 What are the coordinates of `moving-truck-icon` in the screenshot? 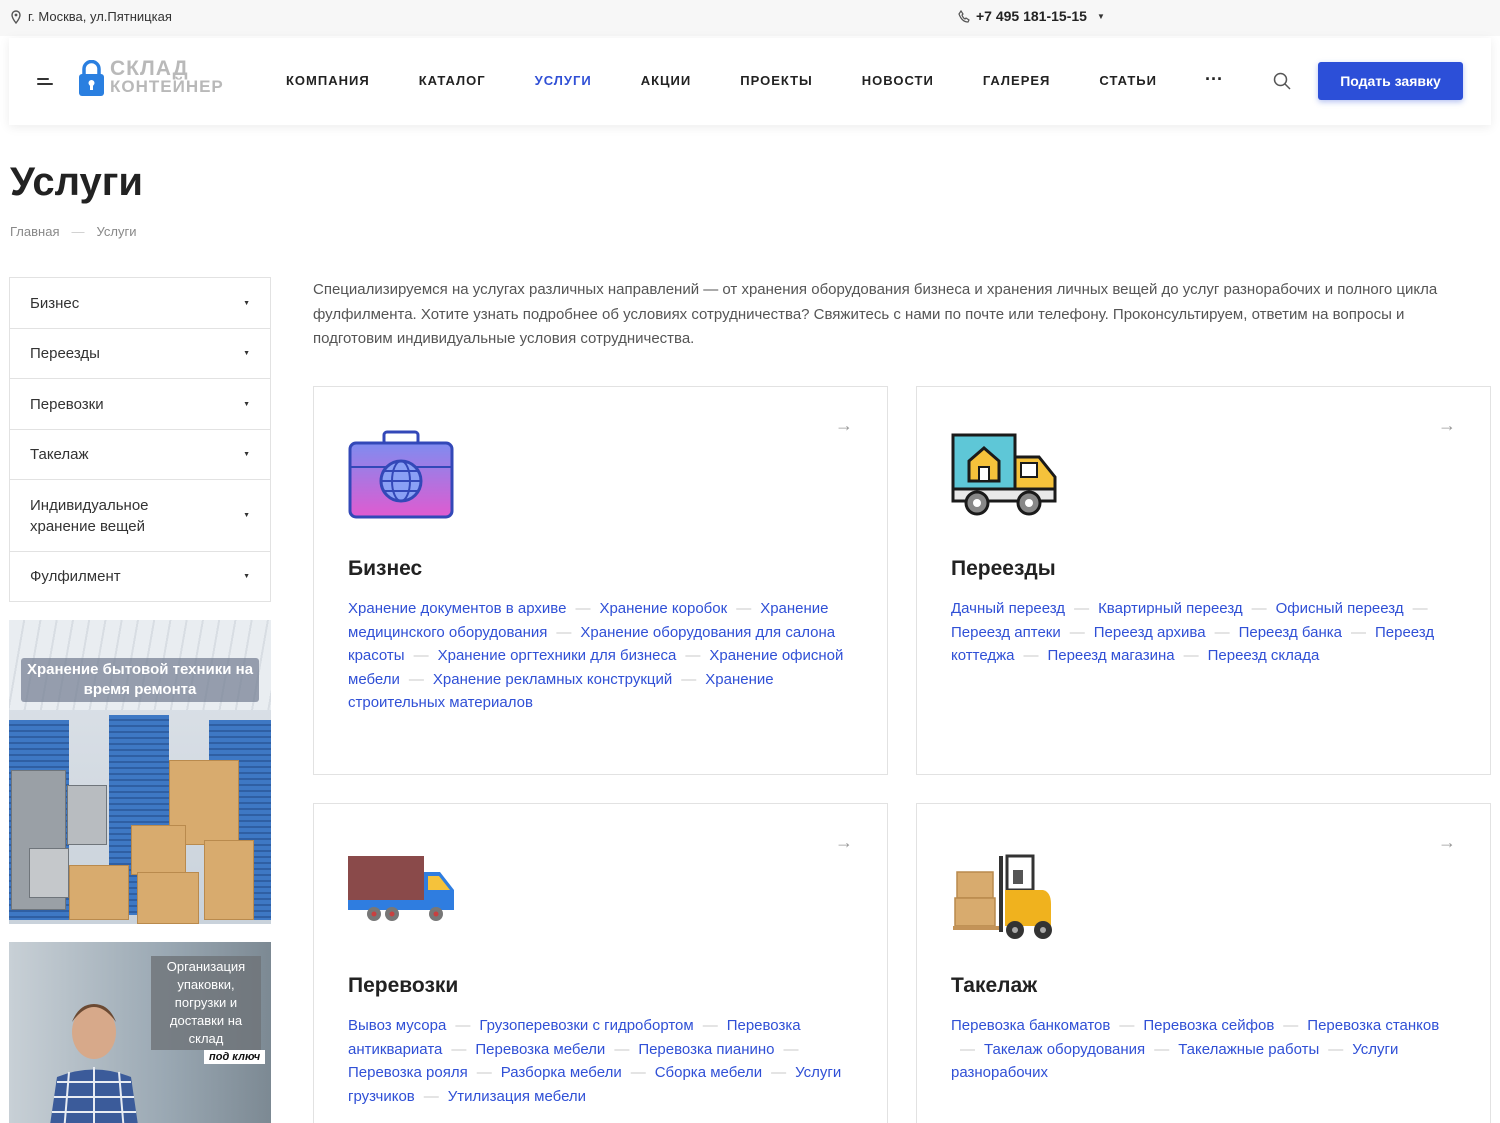 It's located at (1004, 474).